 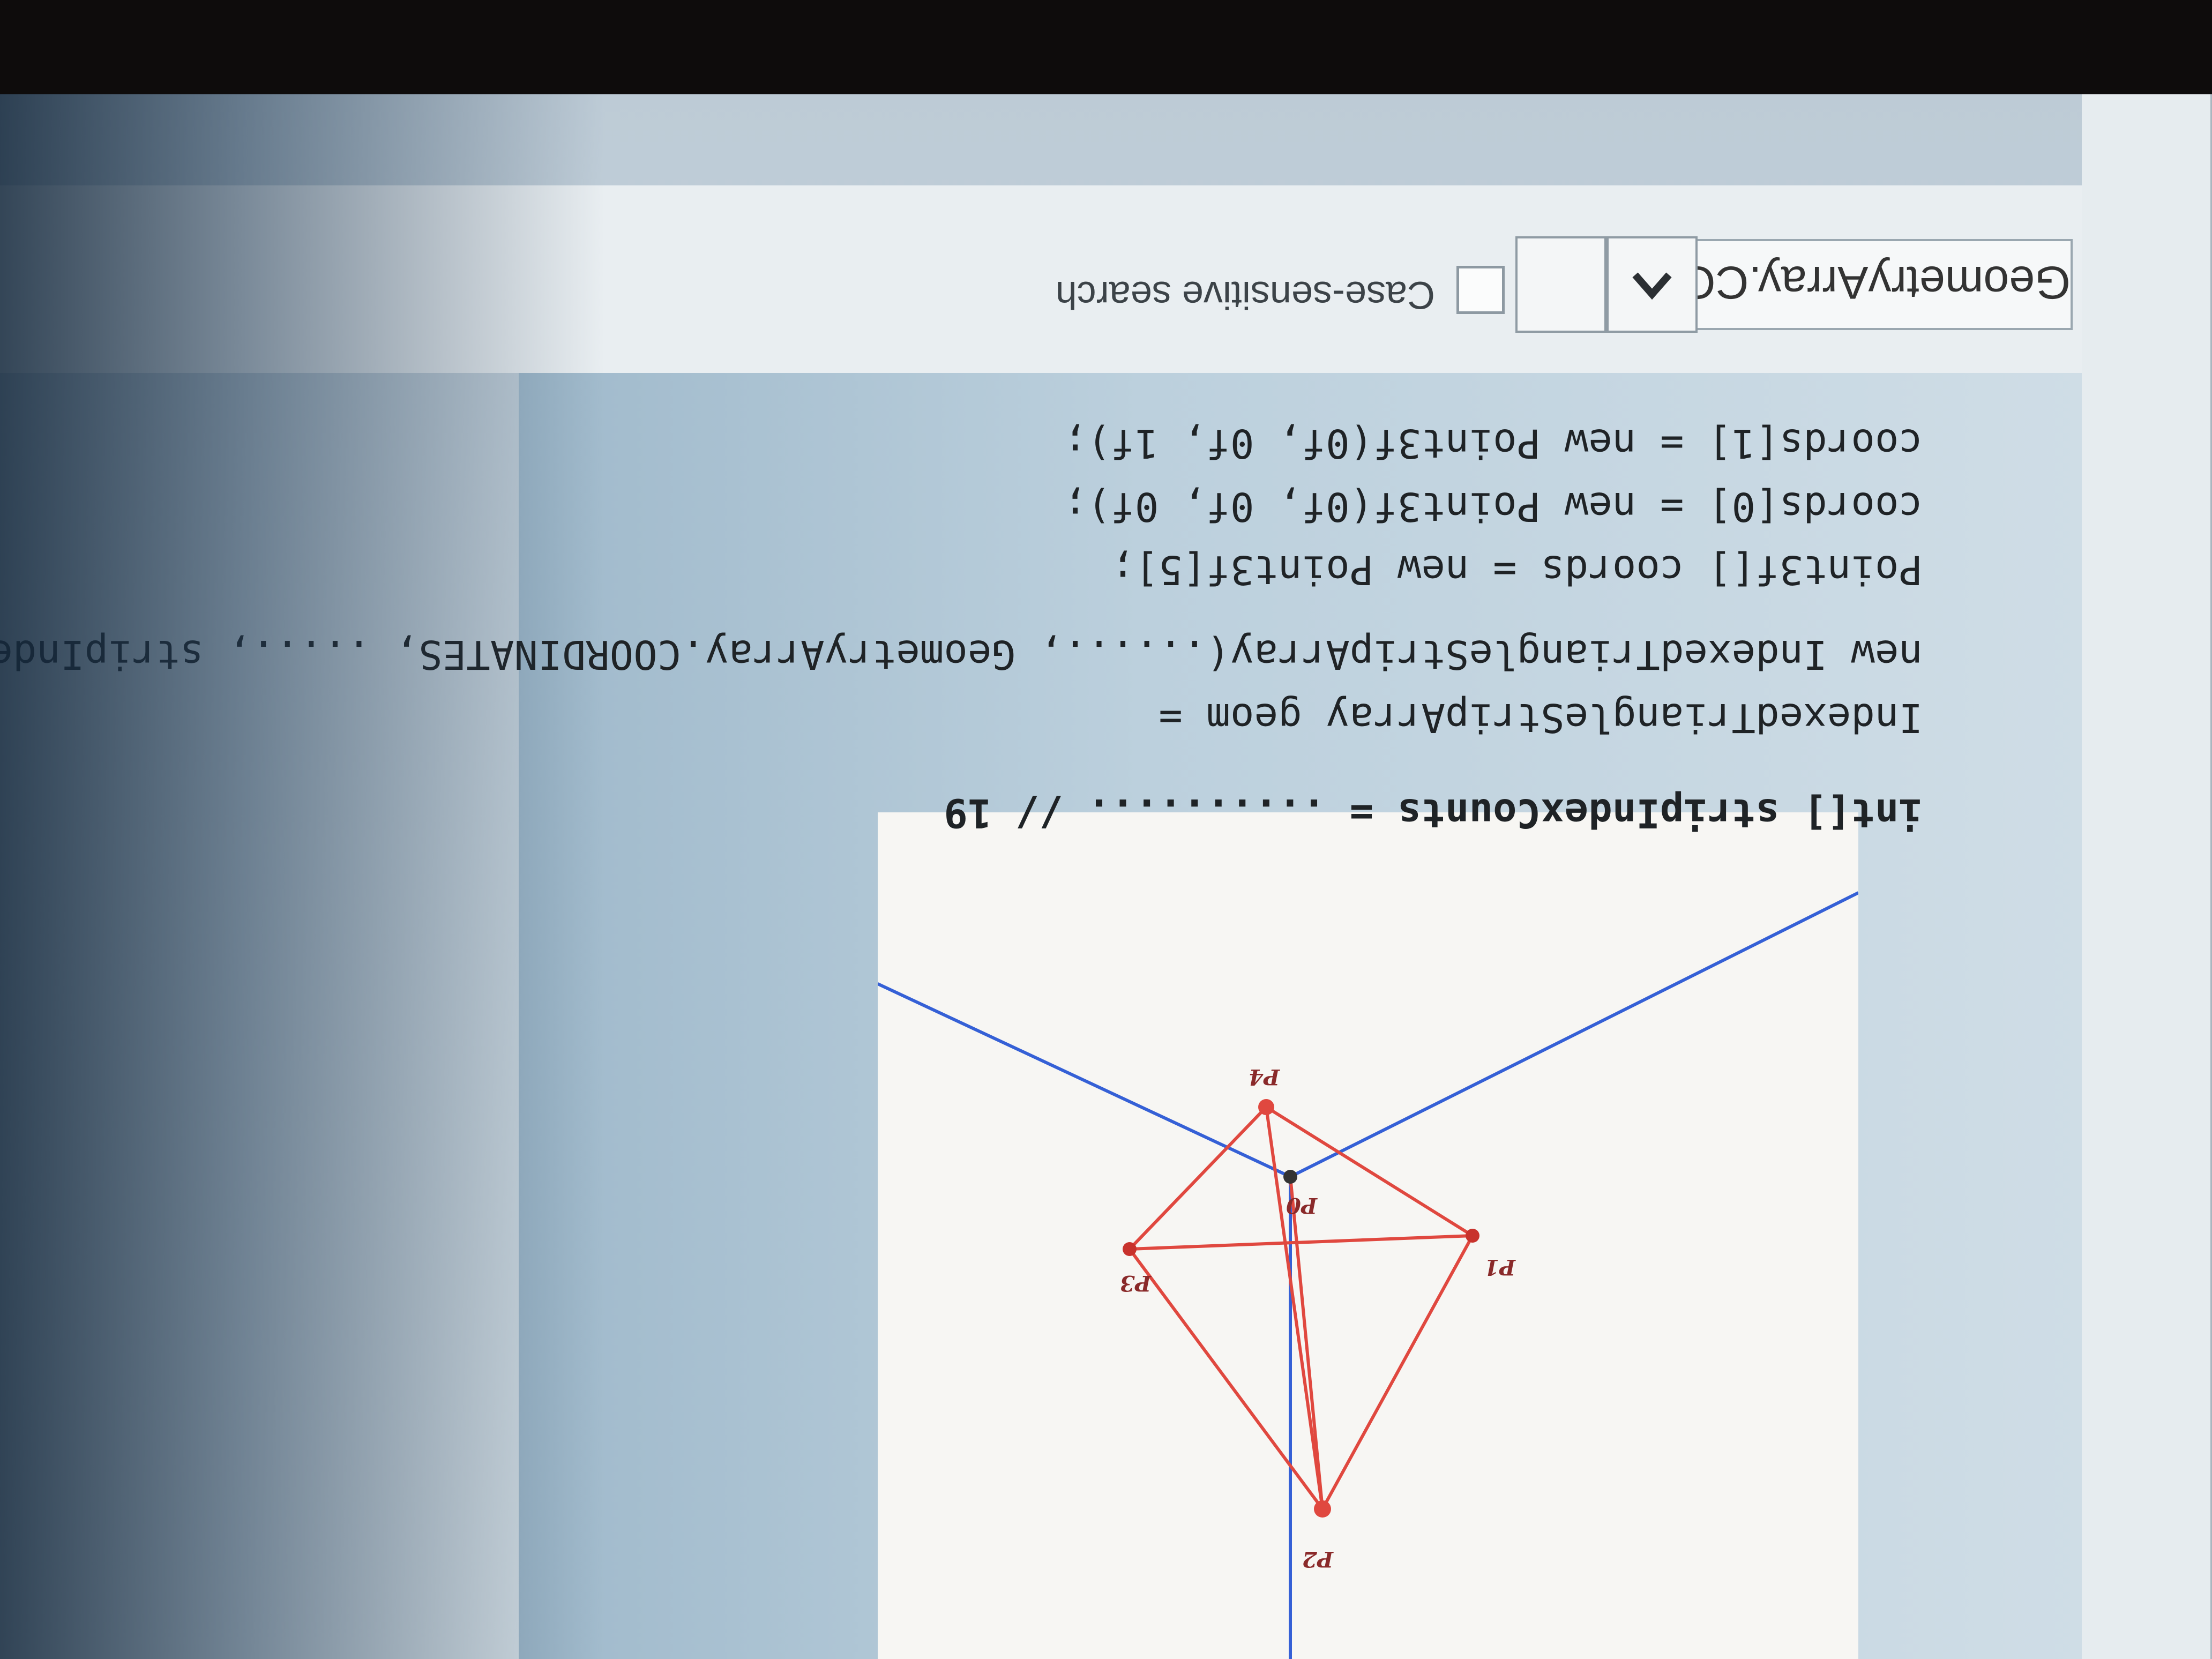 What do you see at coordinates (1306, 1342) in the screenshot?
I see `edge-p0-p2` at bounding box center [1306, 1342].